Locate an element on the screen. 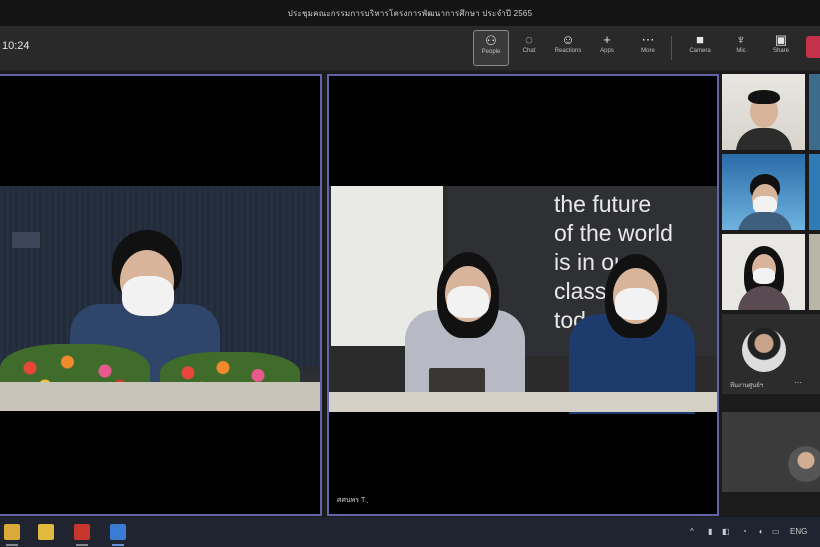 The image size is (820, 547). wall-sign is located at coordinates (26, 240).